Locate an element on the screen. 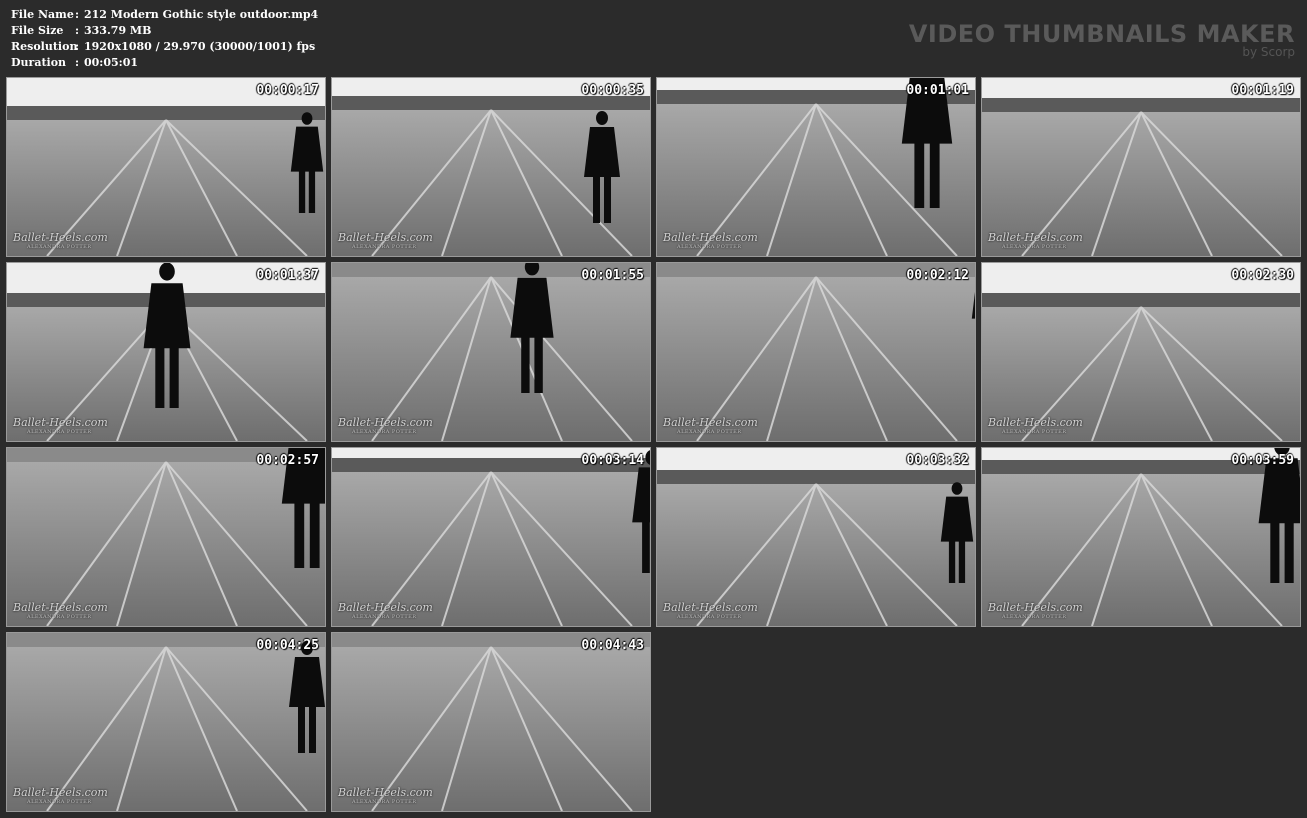  thumbnail: 00:00:35 Ballet-Heels.com ALEXANDRA POTTER is located at coordinates (491, 167).